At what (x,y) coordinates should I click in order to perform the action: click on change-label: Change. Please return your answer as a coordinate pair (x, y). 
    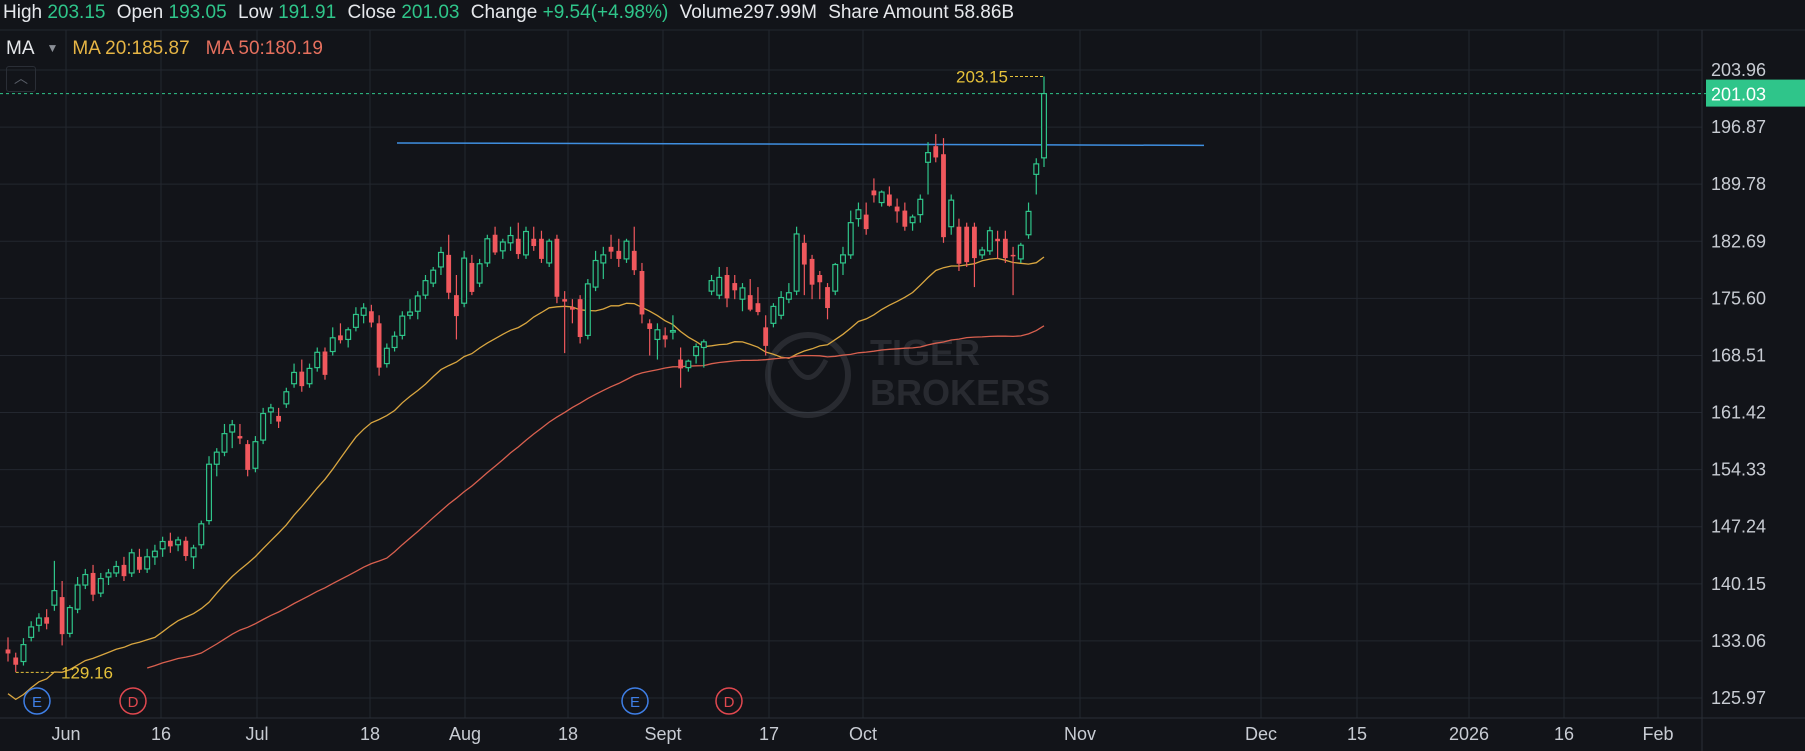
    Looking at the image, I should click on (504, 12).